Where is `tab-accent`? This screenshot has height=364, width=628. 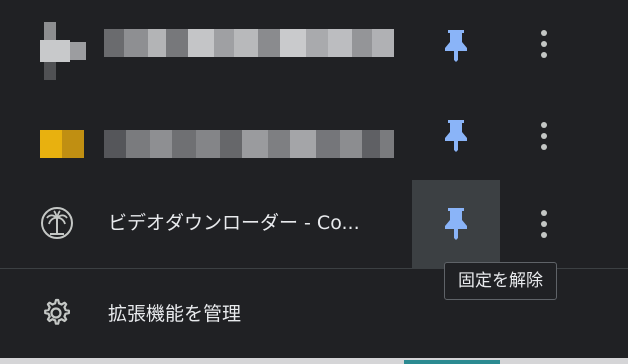 tab-accent is located at coordinates (452, 362).